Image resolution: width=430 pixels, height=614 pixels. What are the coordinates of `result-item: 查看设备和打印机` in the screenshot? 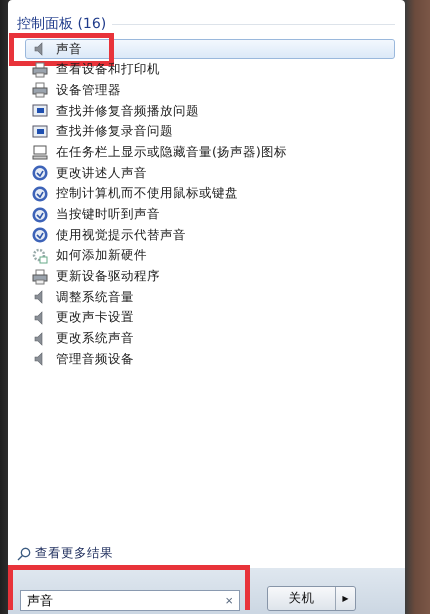 It's located at (210, 70).